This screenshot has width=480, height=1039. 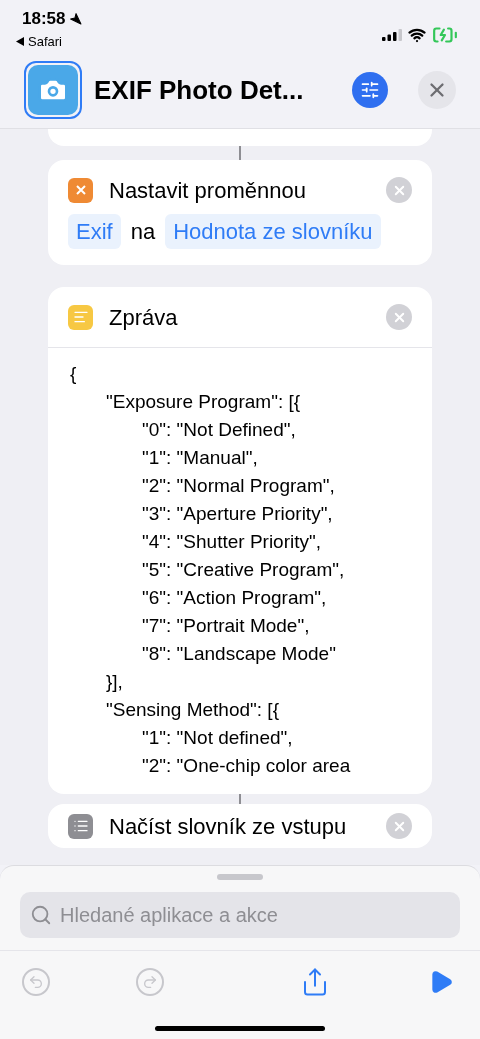 I want to click on back-to-app-link: Safari, so click(x=45, y=41).